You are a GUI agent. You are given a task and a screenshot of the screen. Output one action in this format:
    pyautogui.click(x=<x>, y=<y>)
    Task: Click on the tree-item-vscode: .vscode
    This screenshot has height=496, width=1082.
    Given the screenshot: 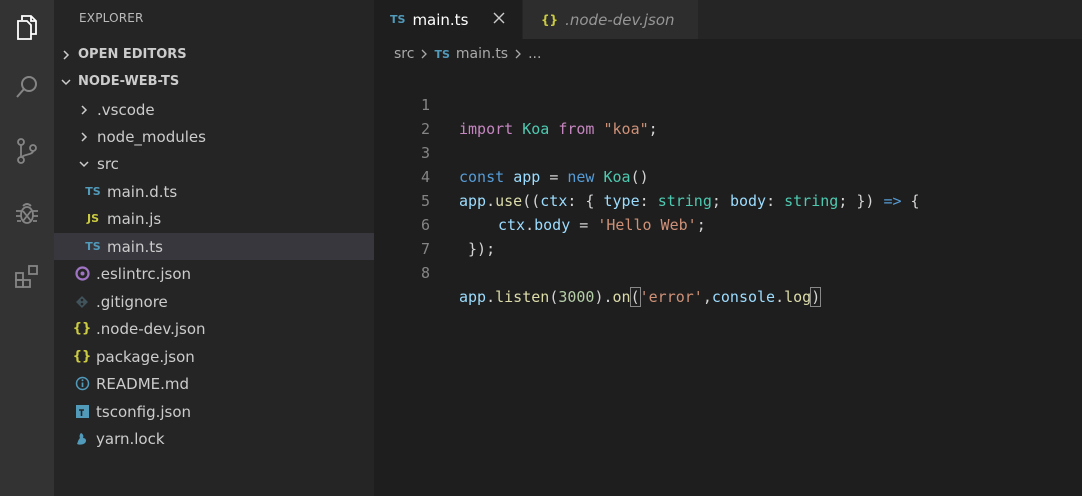 What is the action you would take?
    pyautogui.click(x=214, y=109)
    